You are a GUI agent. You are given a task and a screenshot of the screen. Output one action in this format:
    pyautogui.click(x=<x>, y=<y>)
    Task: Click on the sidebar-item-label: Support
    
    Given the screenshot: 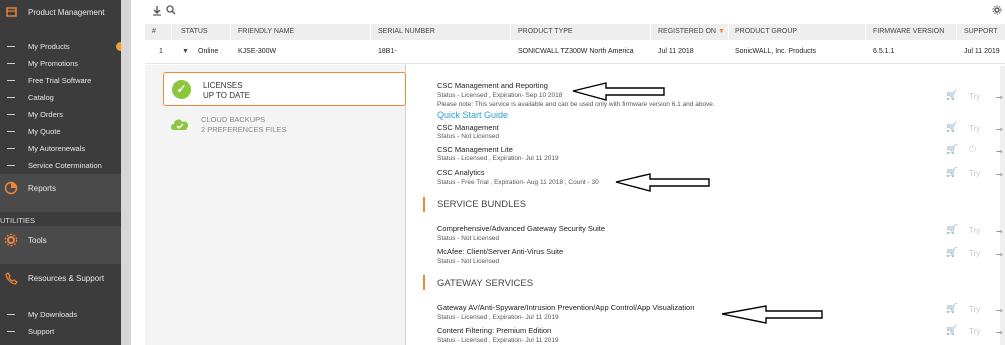 What is the action you would take?
    pyautogui.click(x=41, y=331)
    